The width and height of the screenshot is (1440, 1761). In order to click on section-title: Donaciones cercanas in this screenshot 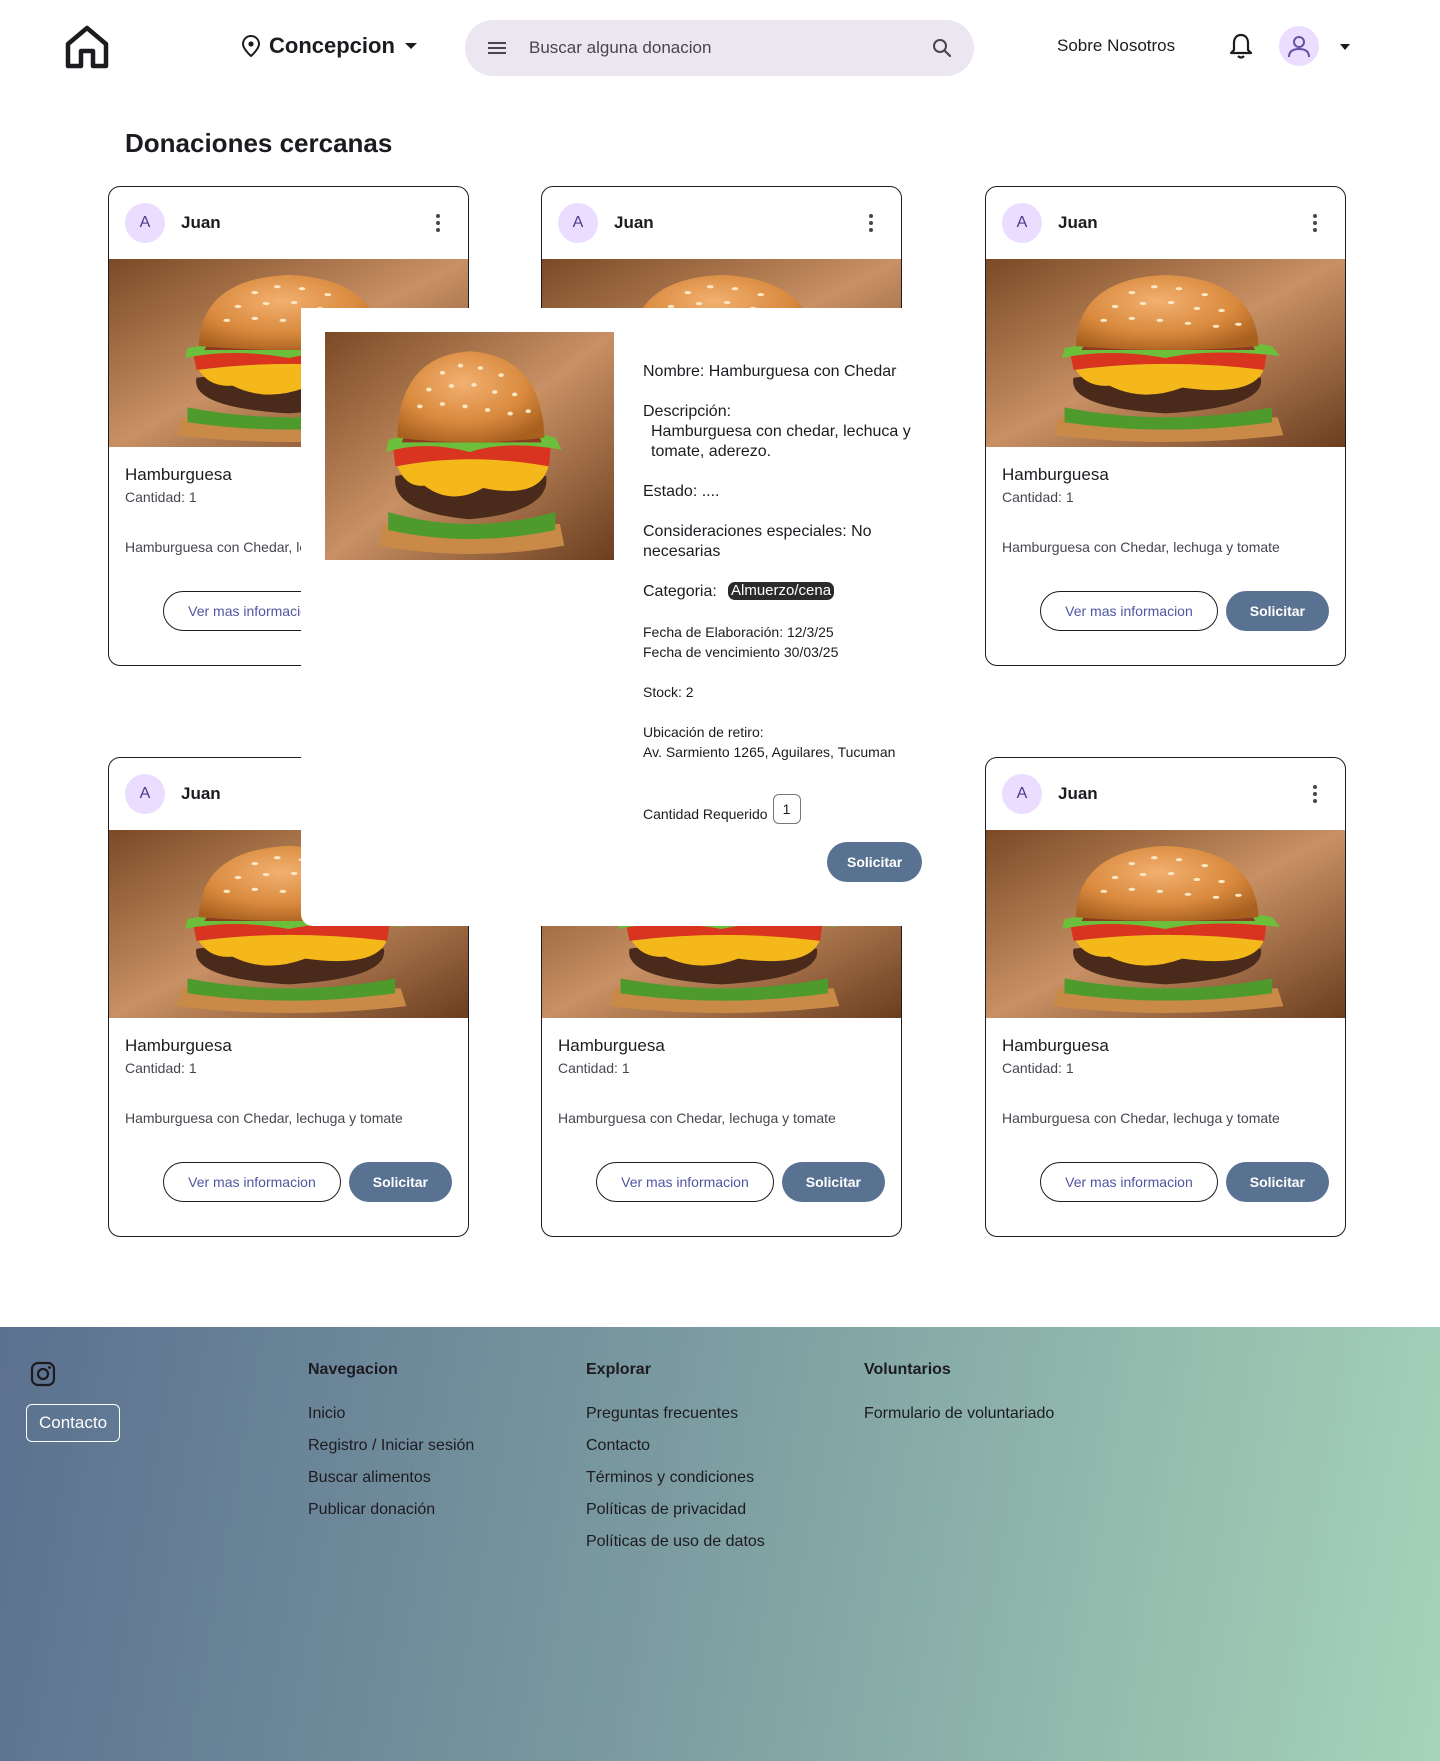, I will do `click(259, 143)`.